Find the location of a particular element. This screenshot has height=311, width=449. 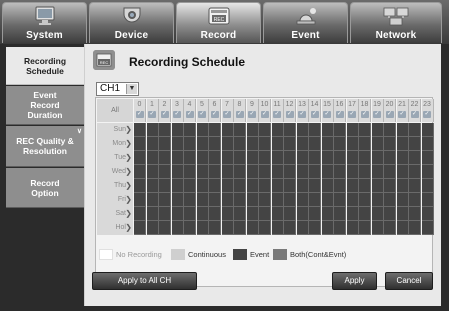

hour-header: 21 ✓ is located at coordinates (402, 110).